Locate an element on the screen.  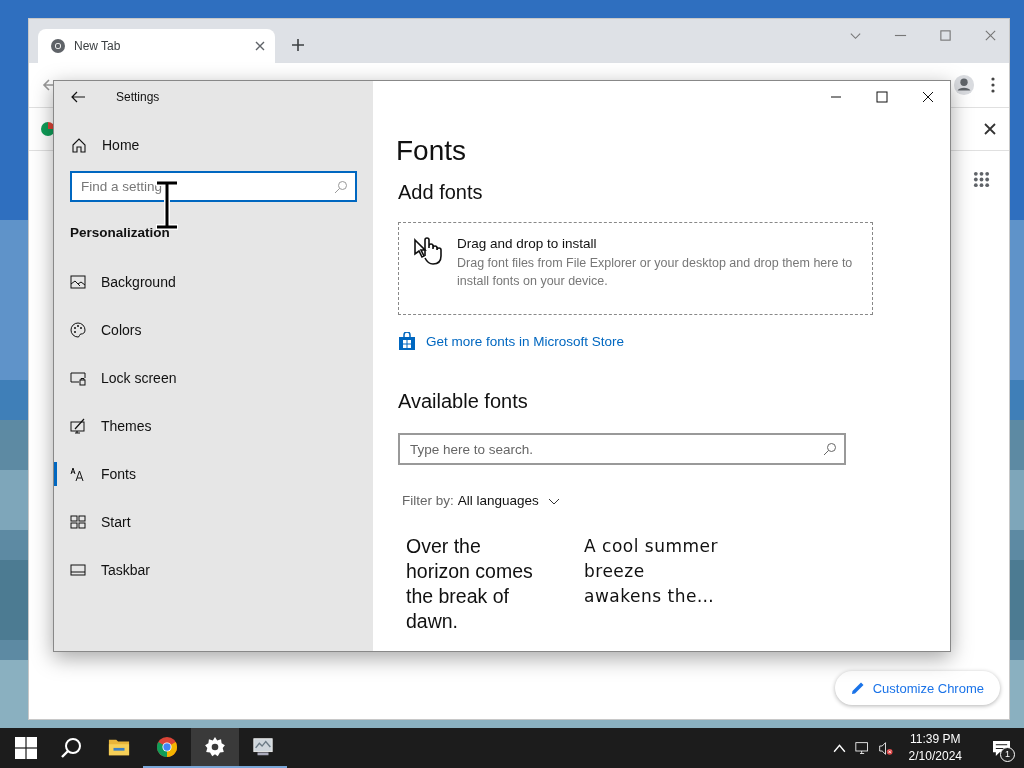
clock: 11:39 PM 2/10/2024 is located at coordinates (935, 748).